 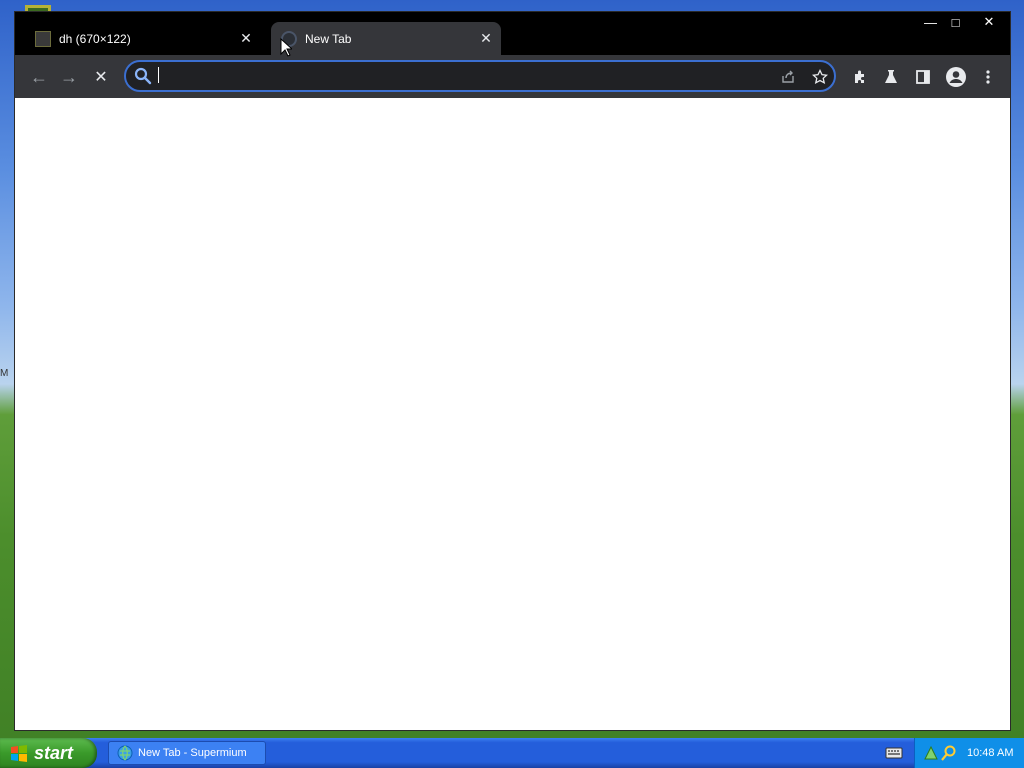 I want to click on tab-title: New Tab, so click(x=328, y=38).